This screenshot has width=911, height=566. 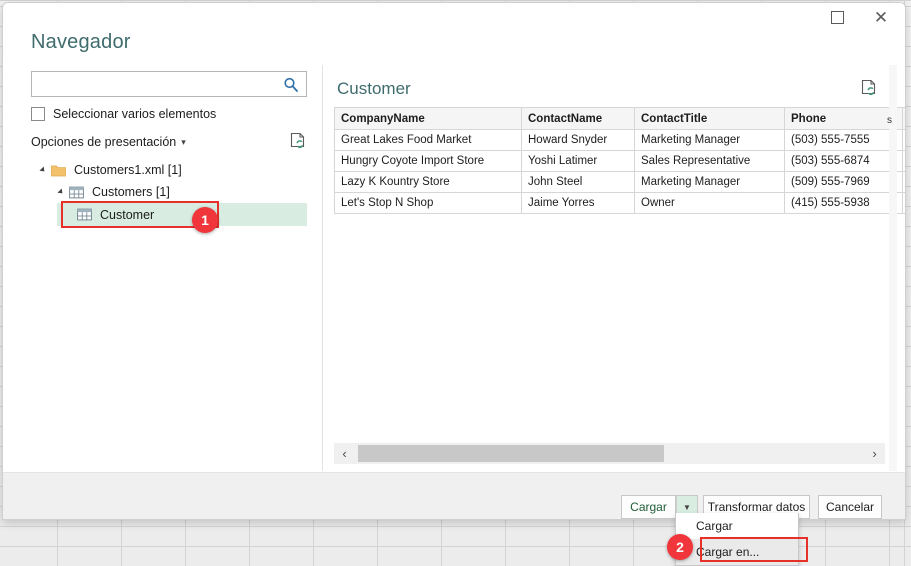 What do you see at coordinates (428, 182) in the screenshot?
I see `table-cell: Lazy K Kountry Store` at bounding box center [428, 182].